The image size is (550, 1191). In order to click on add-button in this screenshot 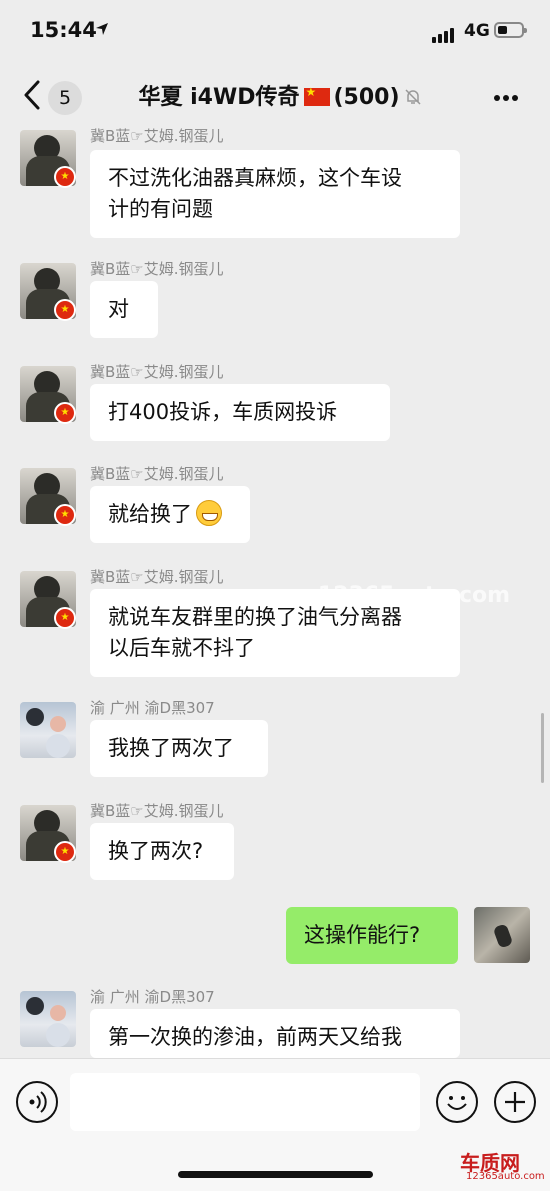, I will do `click(515, 1102)`.